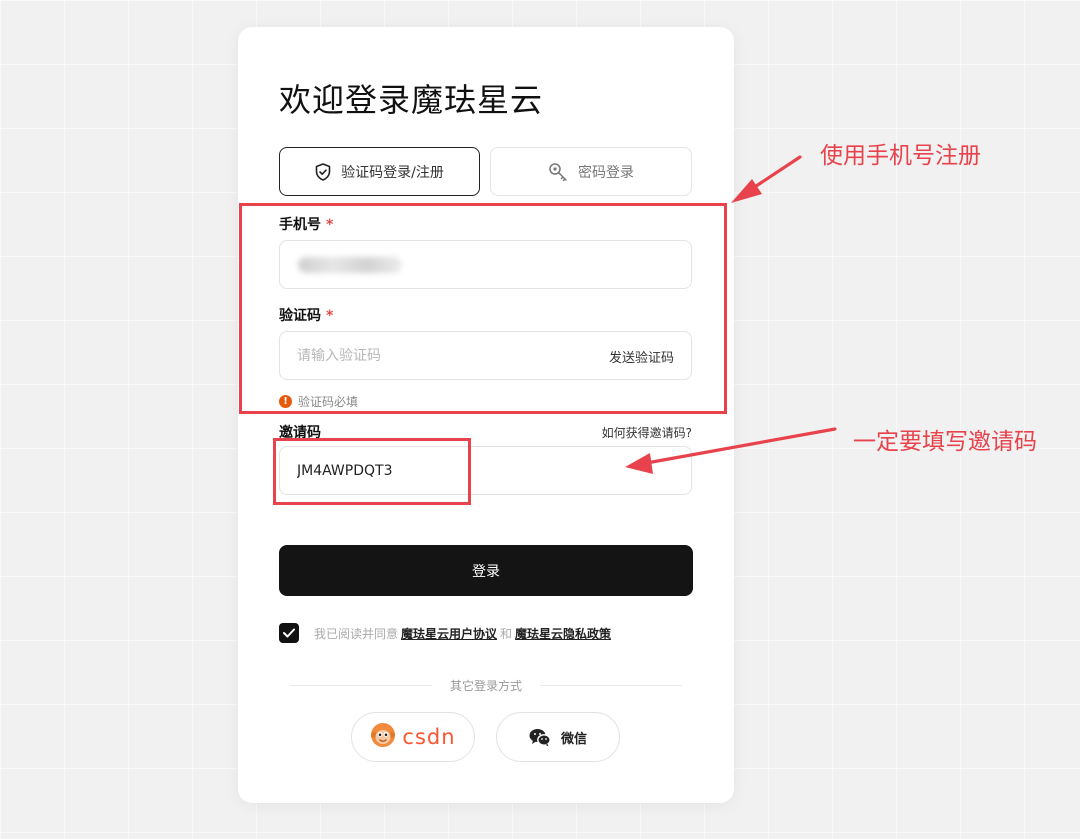  I want to click on agreement-row: 我已阅读并同意 魔珐星云用户协议 和 魔珐星云隐私政策, so click(446, 633).